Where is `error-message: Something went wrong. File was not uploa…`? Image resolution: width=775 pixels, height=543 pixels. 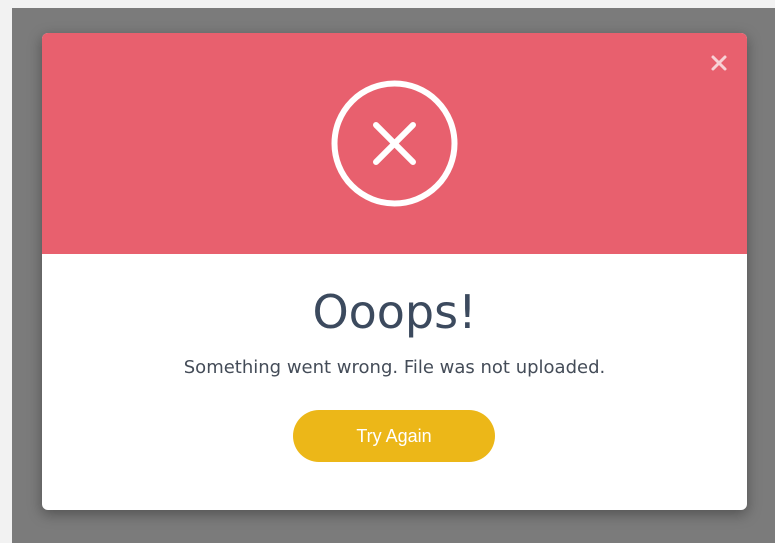
error-message: Something went wrong. File was not uploa… is located at coordinates (394, 367).